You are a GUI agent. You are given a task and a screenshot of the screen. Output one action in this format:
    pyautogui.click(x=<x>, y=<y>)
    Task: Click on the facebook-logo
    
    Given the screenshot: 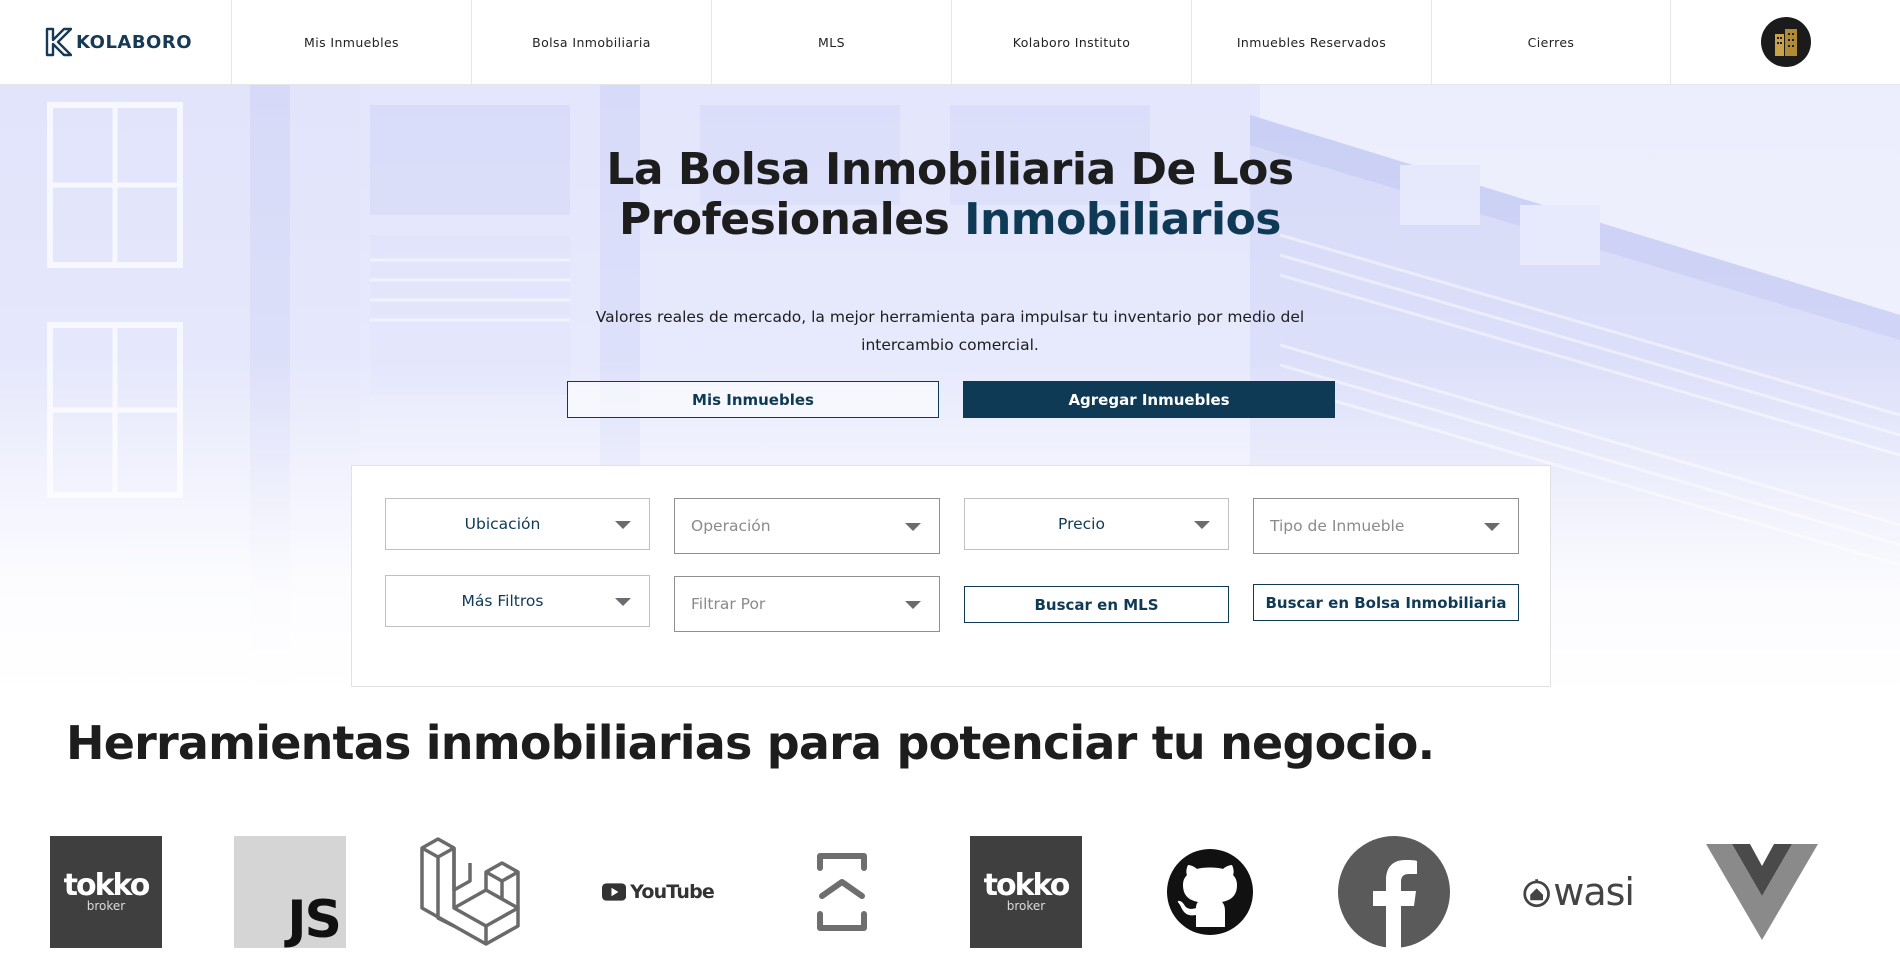 What is the action you would take?
    pyautogui.click(x=1394, y=892)
    